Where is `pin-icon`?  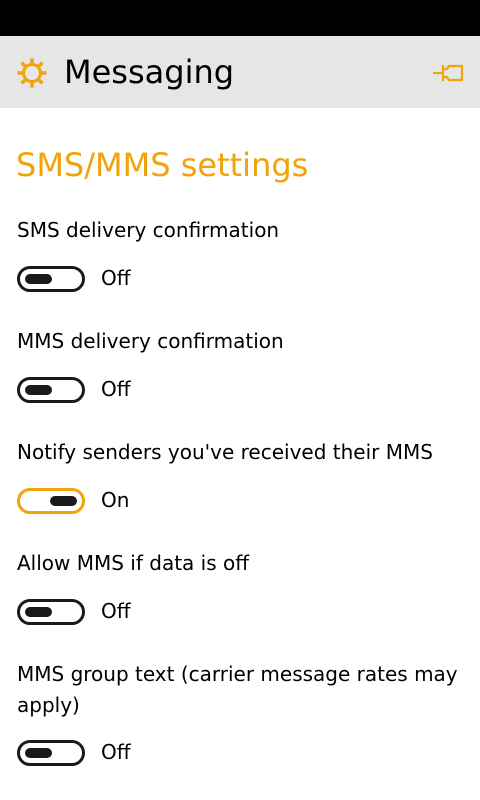 pin-icon is located at coordinates (448, 73).